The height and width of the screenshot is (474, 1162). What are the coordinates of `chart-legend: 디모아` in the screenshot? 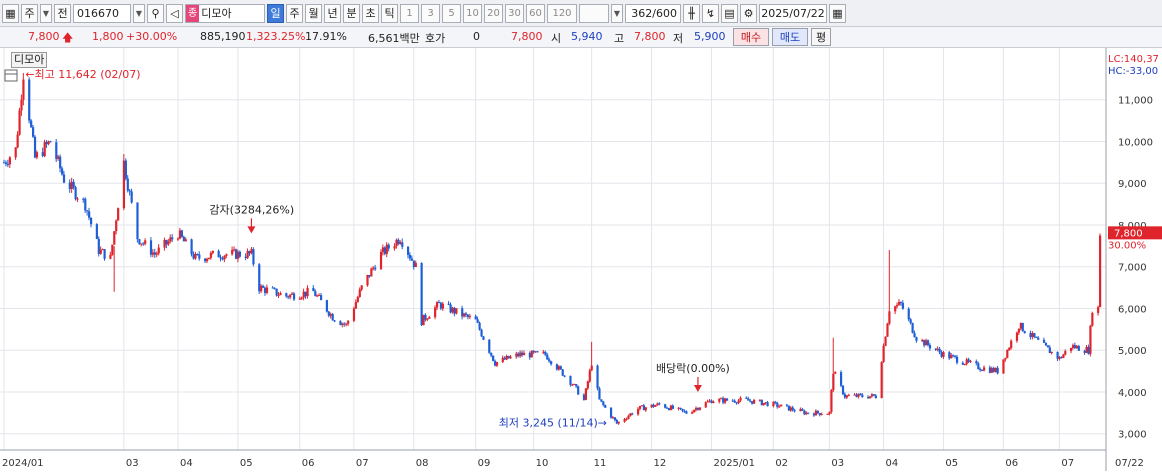 It's located at (29, 60).